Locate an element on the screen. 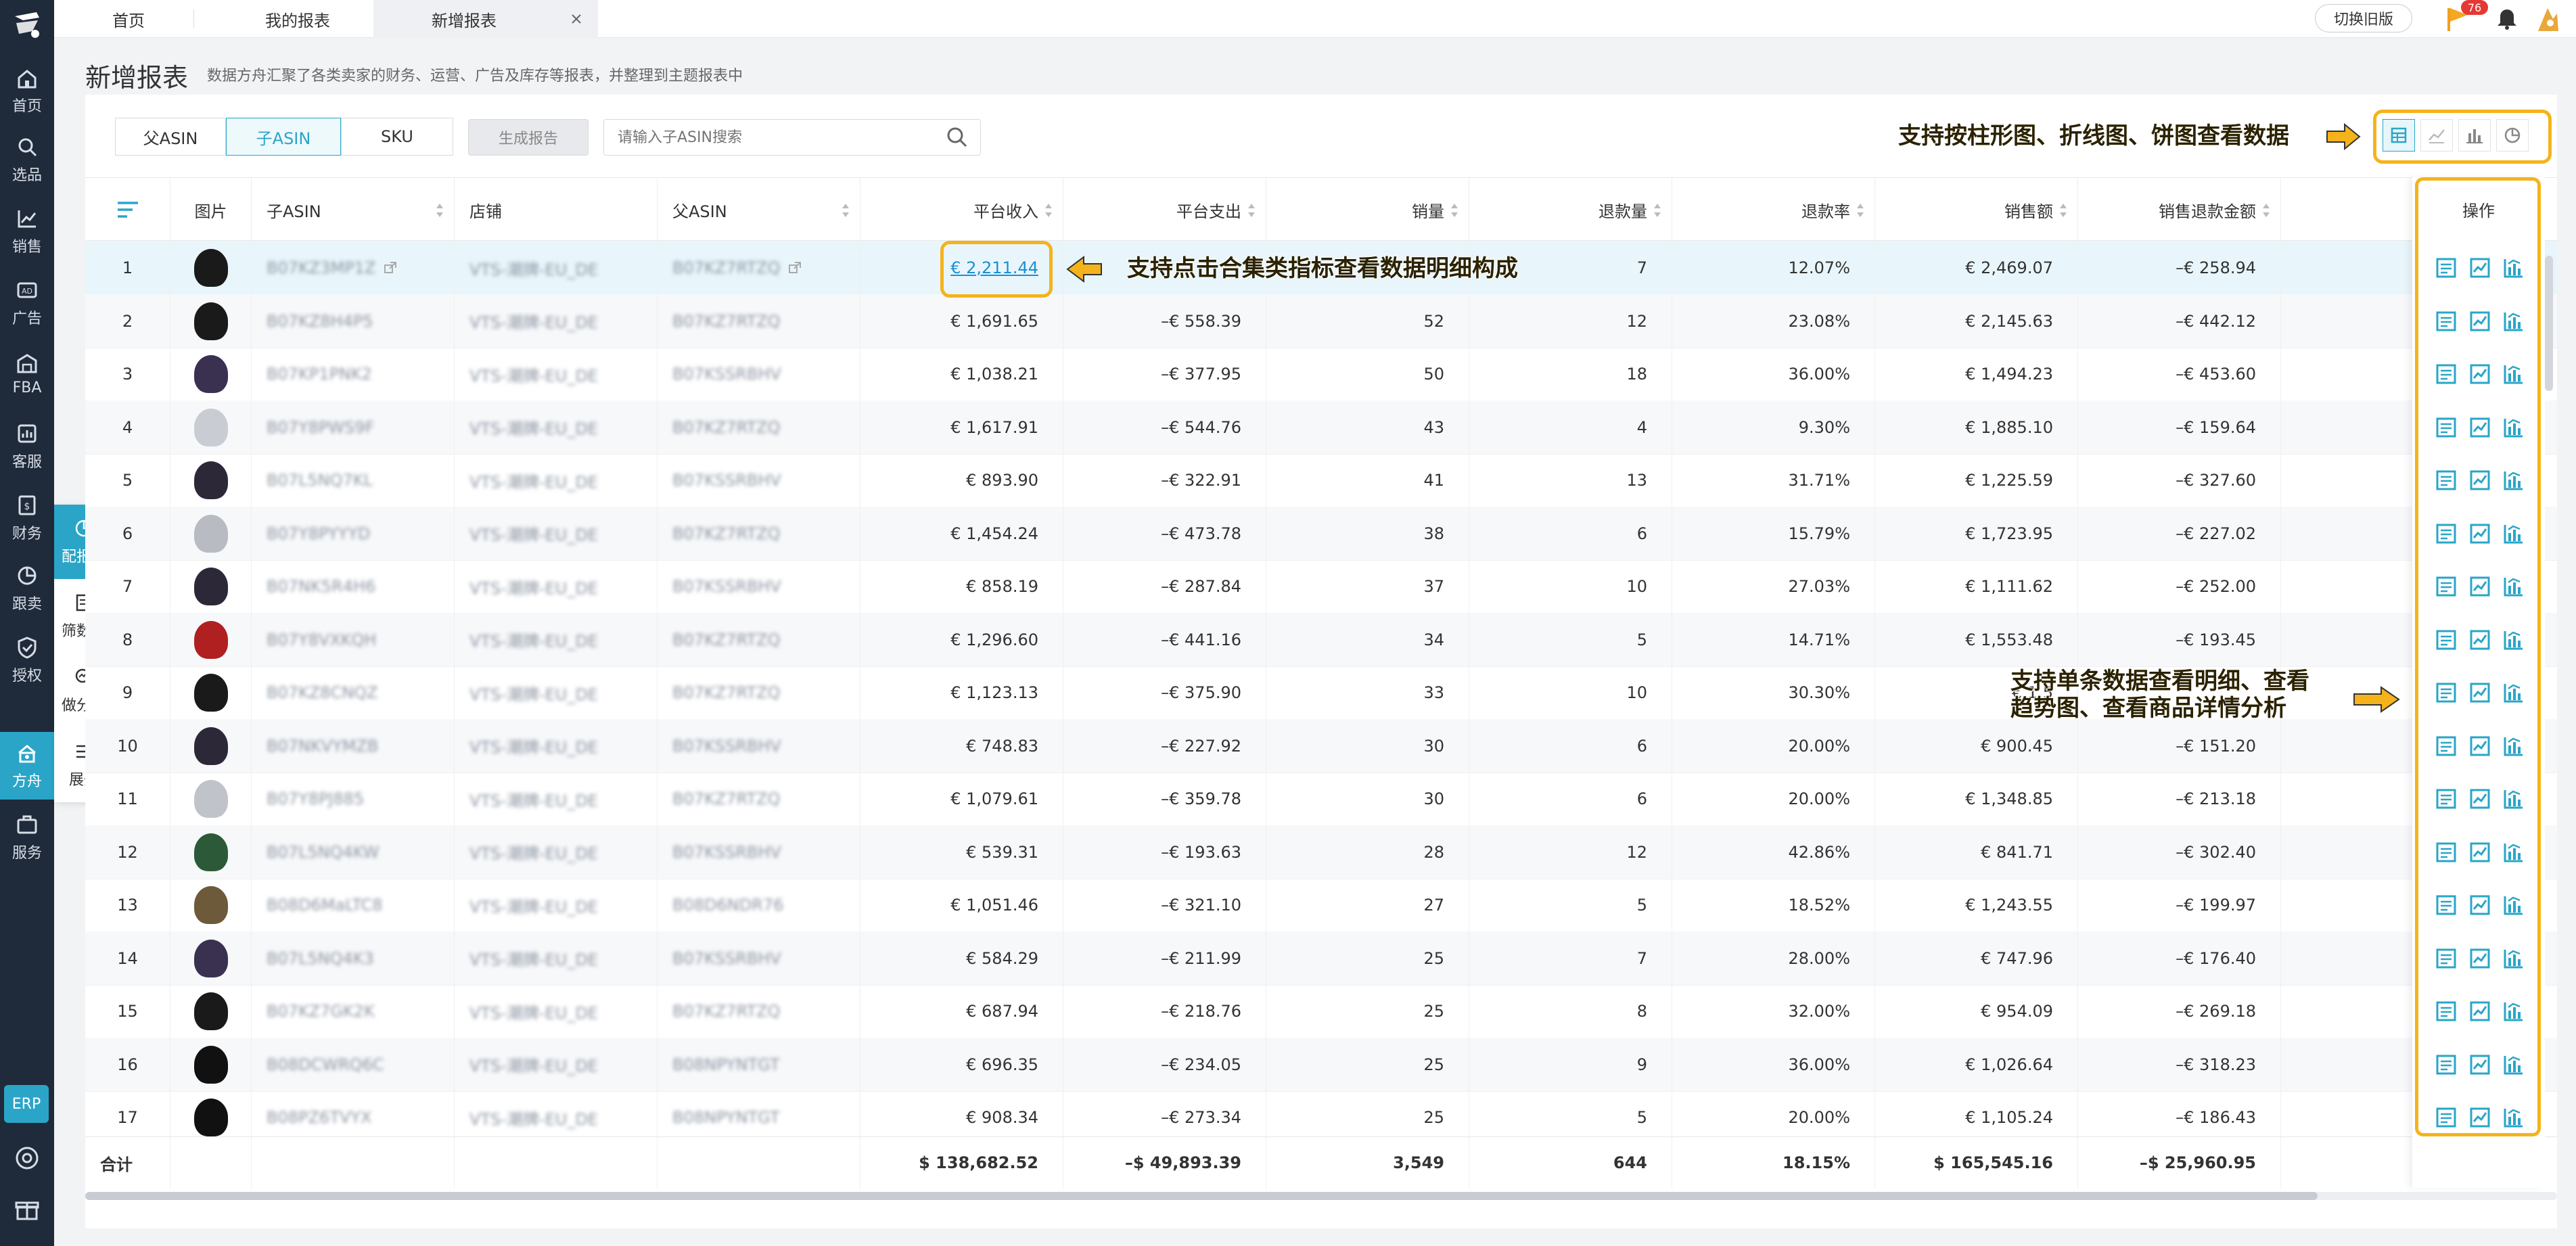  cell-parent: B07KZ7RTZQ is located at coordinates (759, 639).